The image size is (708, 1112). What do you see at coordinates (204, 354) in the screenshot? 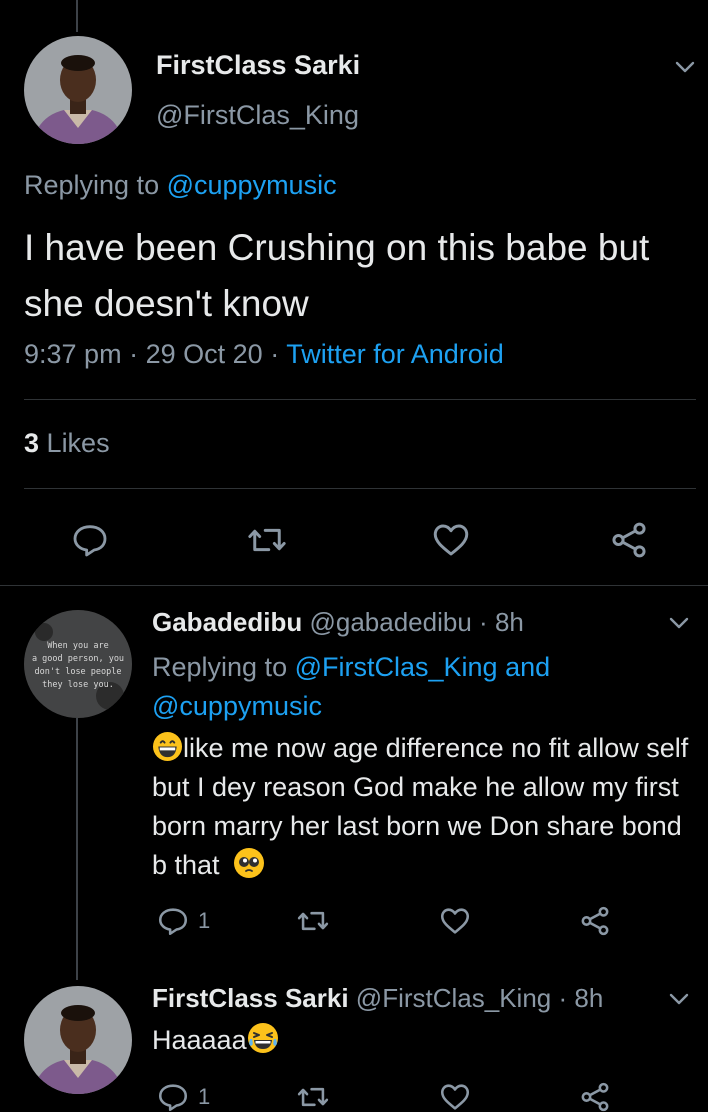
I see `tweet-date: 29 Oct 20` at bounding box center [204, 354].